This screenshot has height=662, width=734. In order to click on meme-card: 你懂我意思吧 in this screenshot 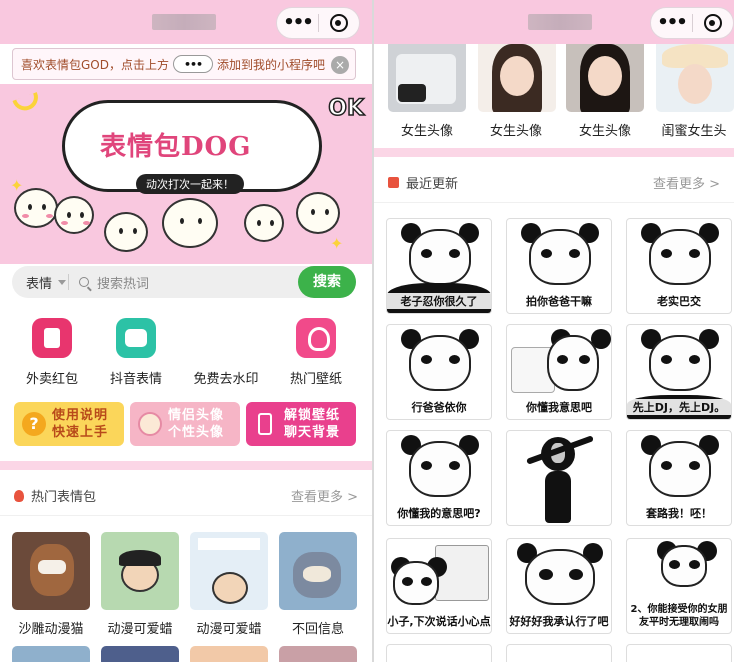, I will do `click(559, 372)`.